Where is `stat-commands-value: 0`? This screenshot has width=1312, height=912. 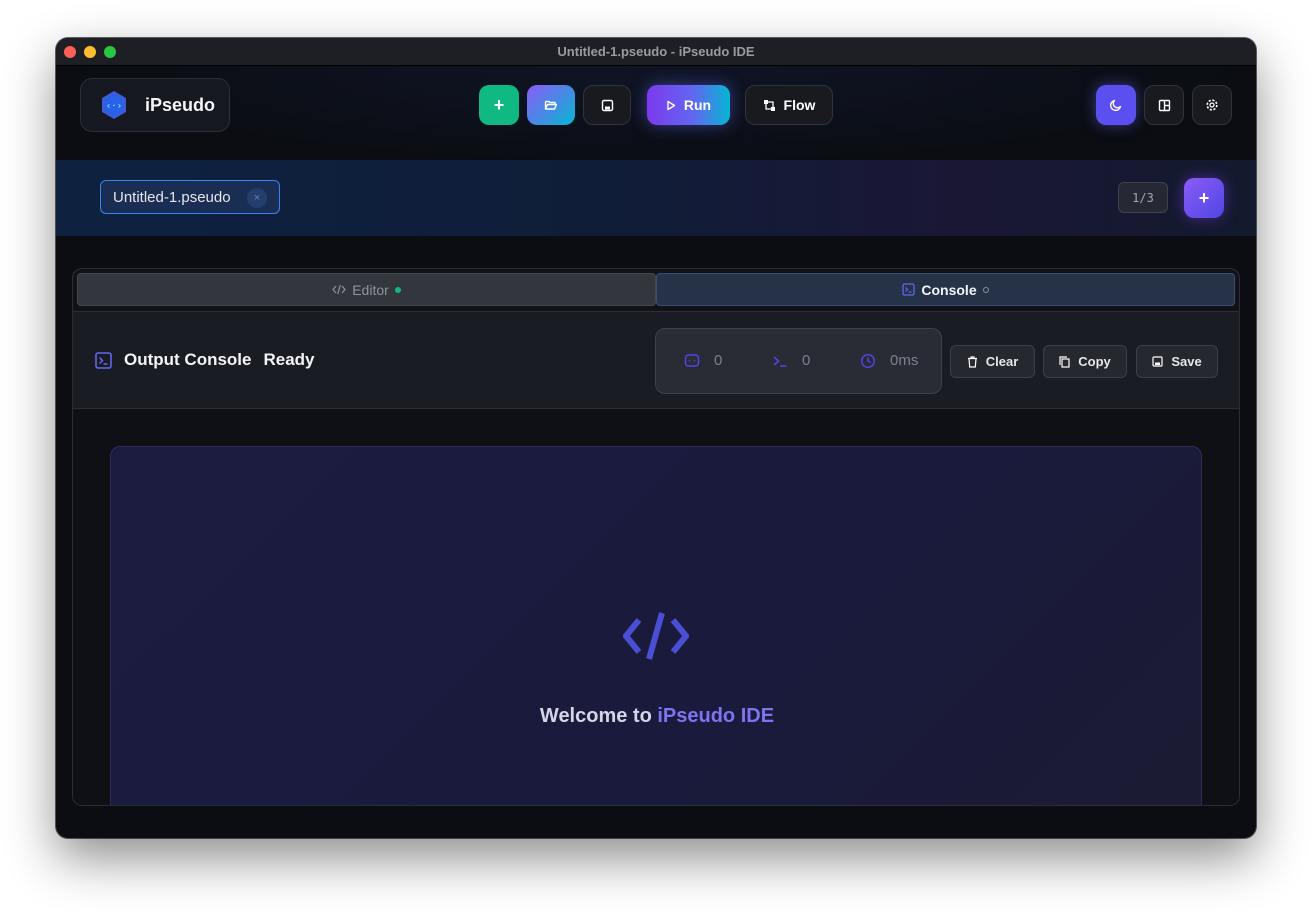 stat-commands-value: 0 is located at coordinates (806, 360).